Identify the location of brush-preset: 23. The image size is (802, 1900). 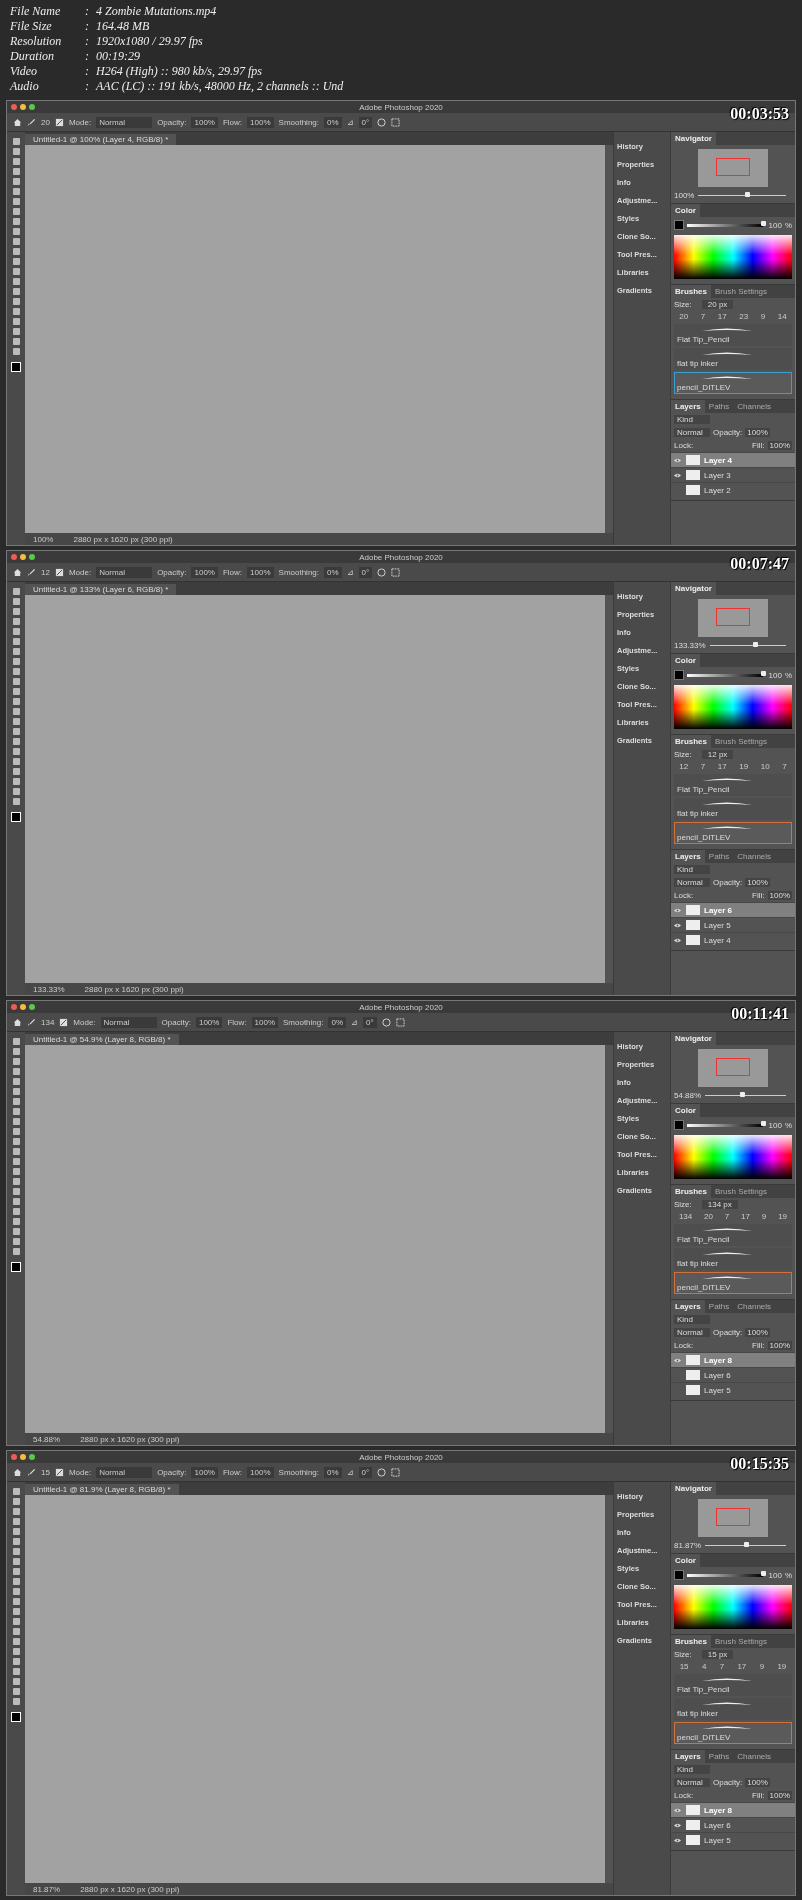
(744, 316).